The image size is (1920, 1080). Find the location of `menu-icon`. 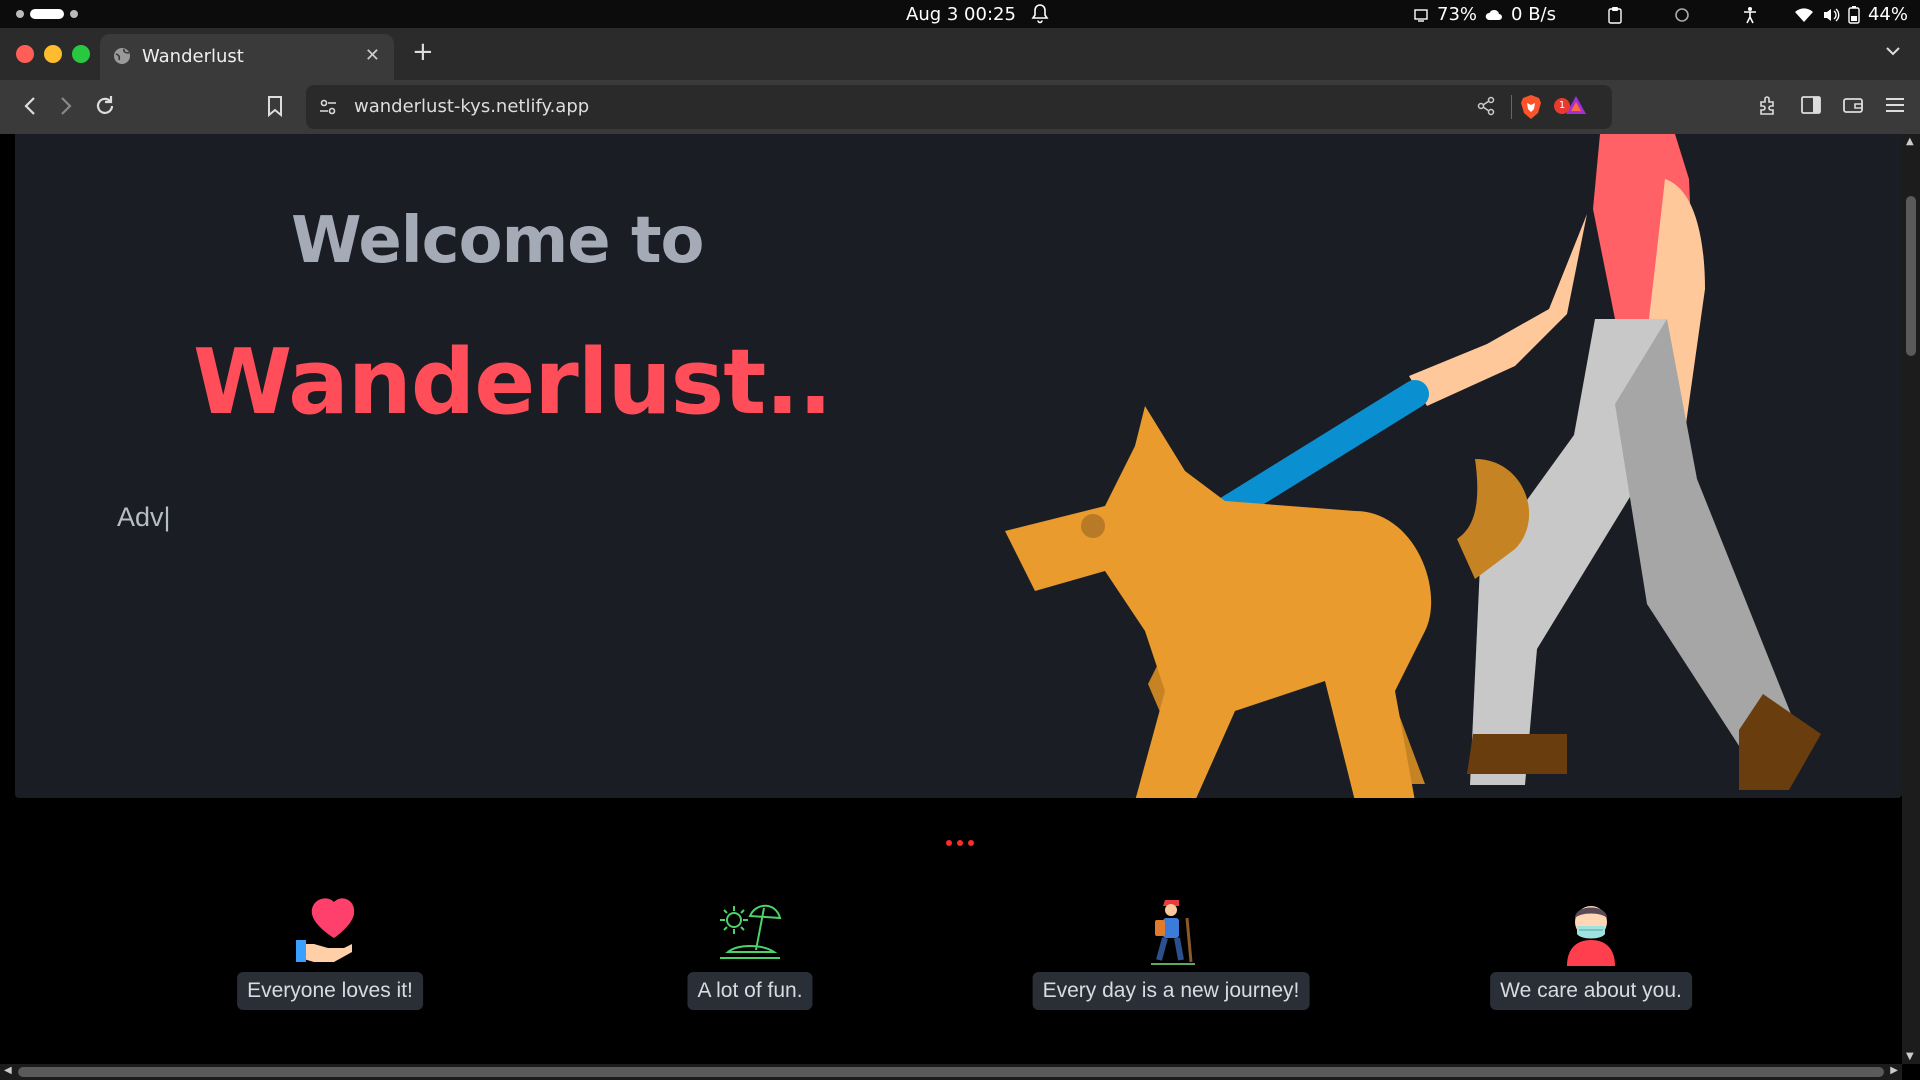

menu-icon is located at coordinates (1895, 105).